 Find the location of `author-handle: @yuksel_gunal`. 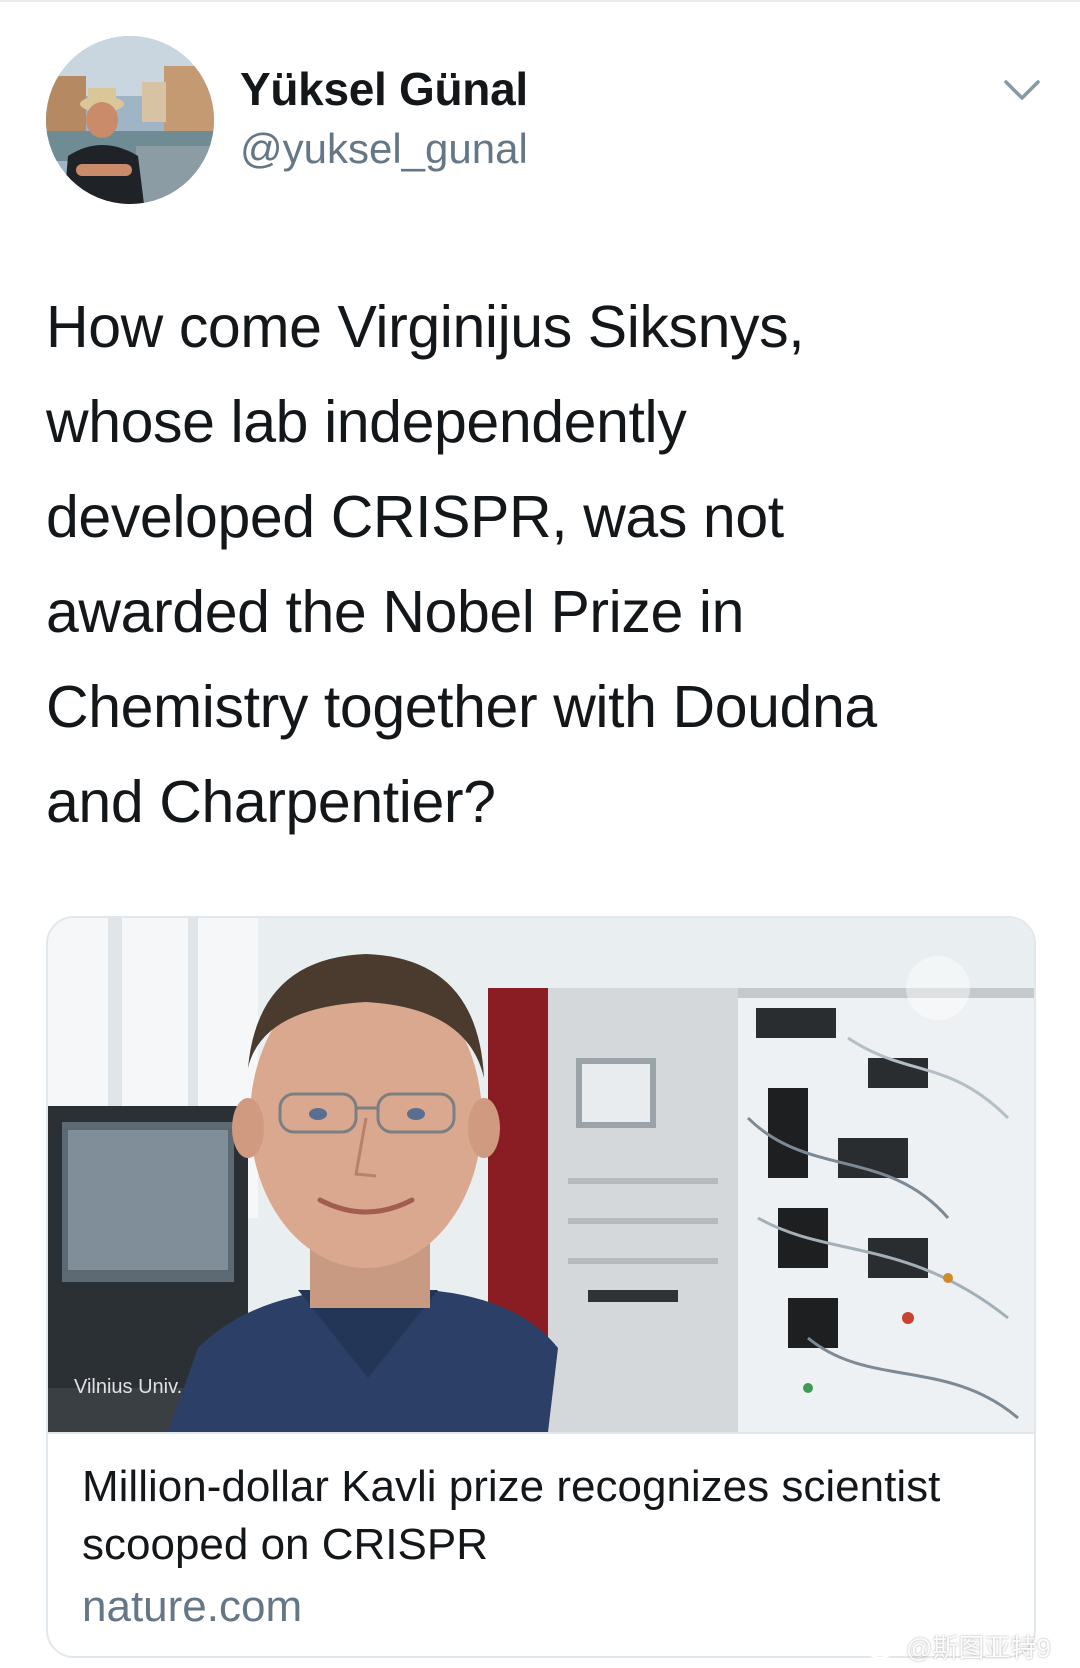

author-handle: @yuksel_gunal is located at coordinates (384, 149).